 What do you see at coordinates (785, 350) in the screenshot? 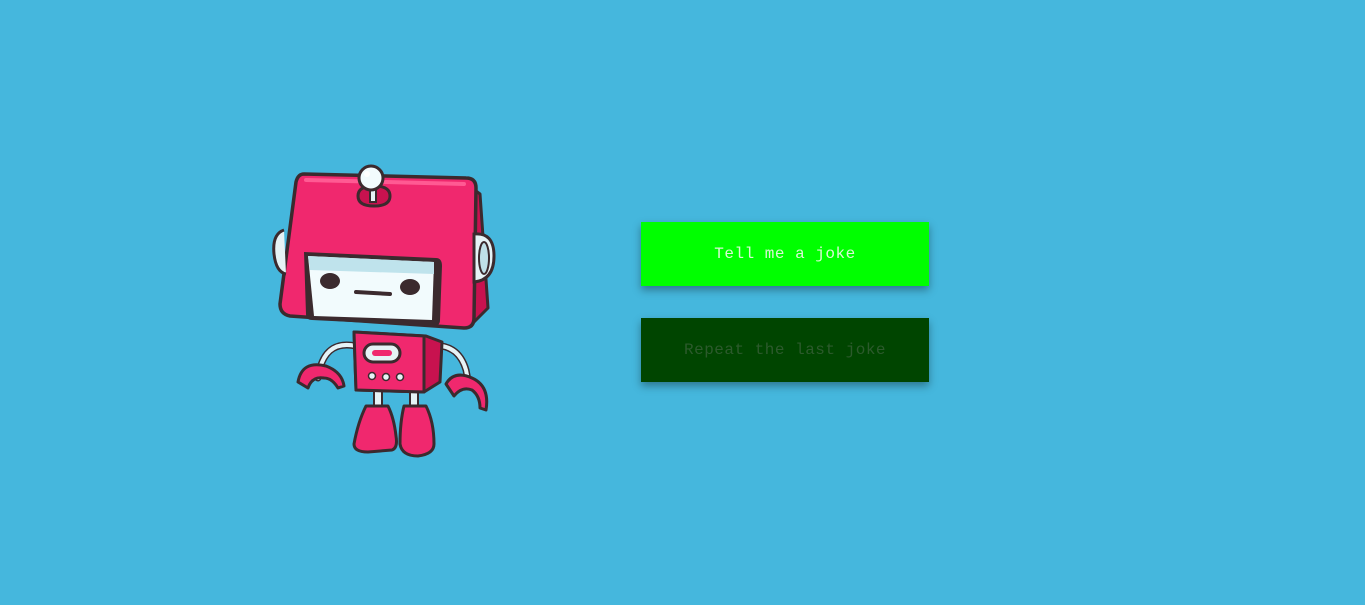
I see `repeat-last-joke-button: Repeat the last joke` at bounding box center [785, 350].